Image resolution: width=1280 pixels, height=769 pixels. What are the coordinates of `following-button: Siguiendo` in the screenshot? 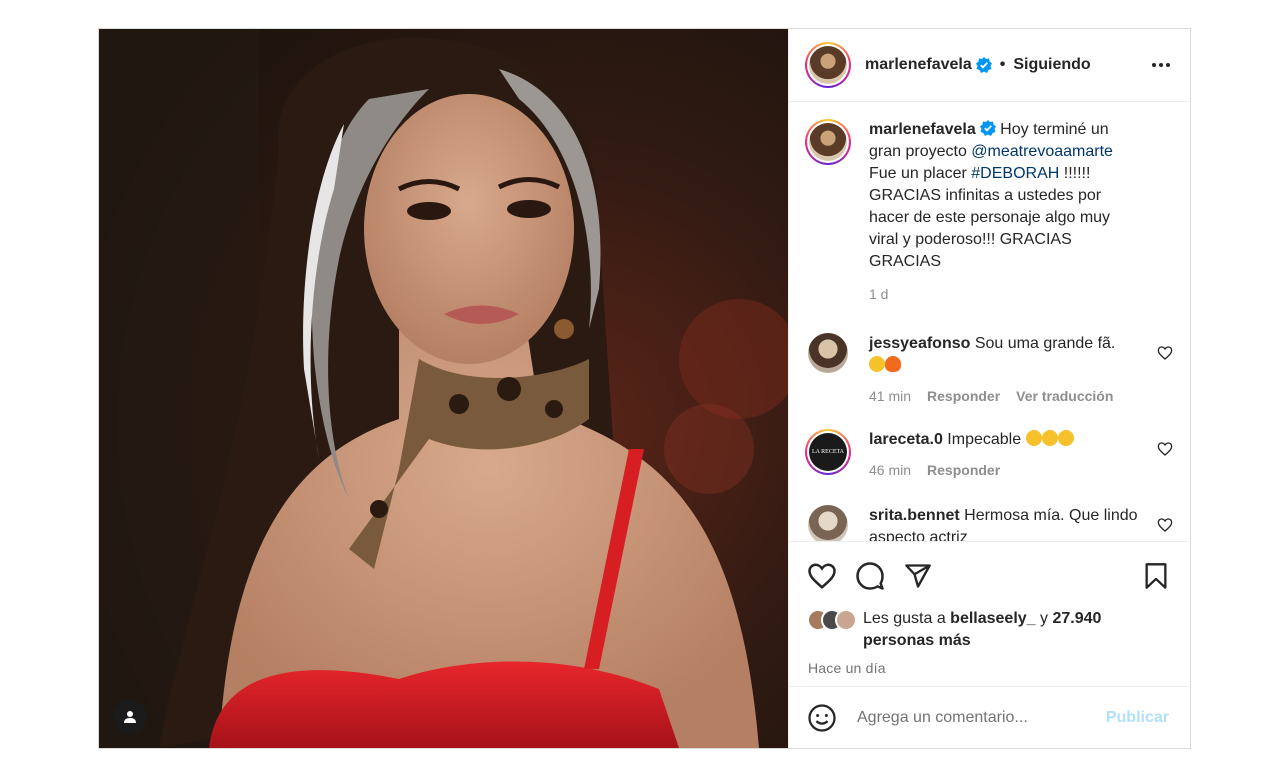 It's located at (1051, 65).